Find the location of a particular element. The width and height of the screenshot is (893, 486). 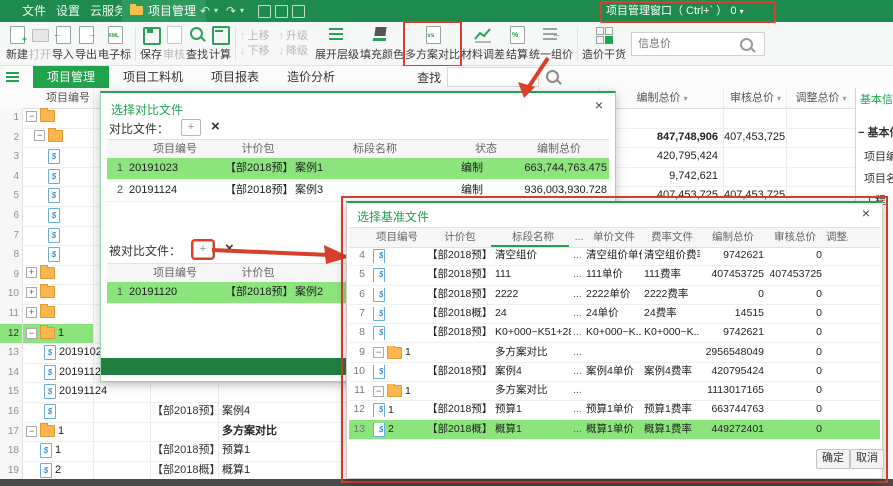

cancel-button: 取消 is located at coordinates (867, 459).